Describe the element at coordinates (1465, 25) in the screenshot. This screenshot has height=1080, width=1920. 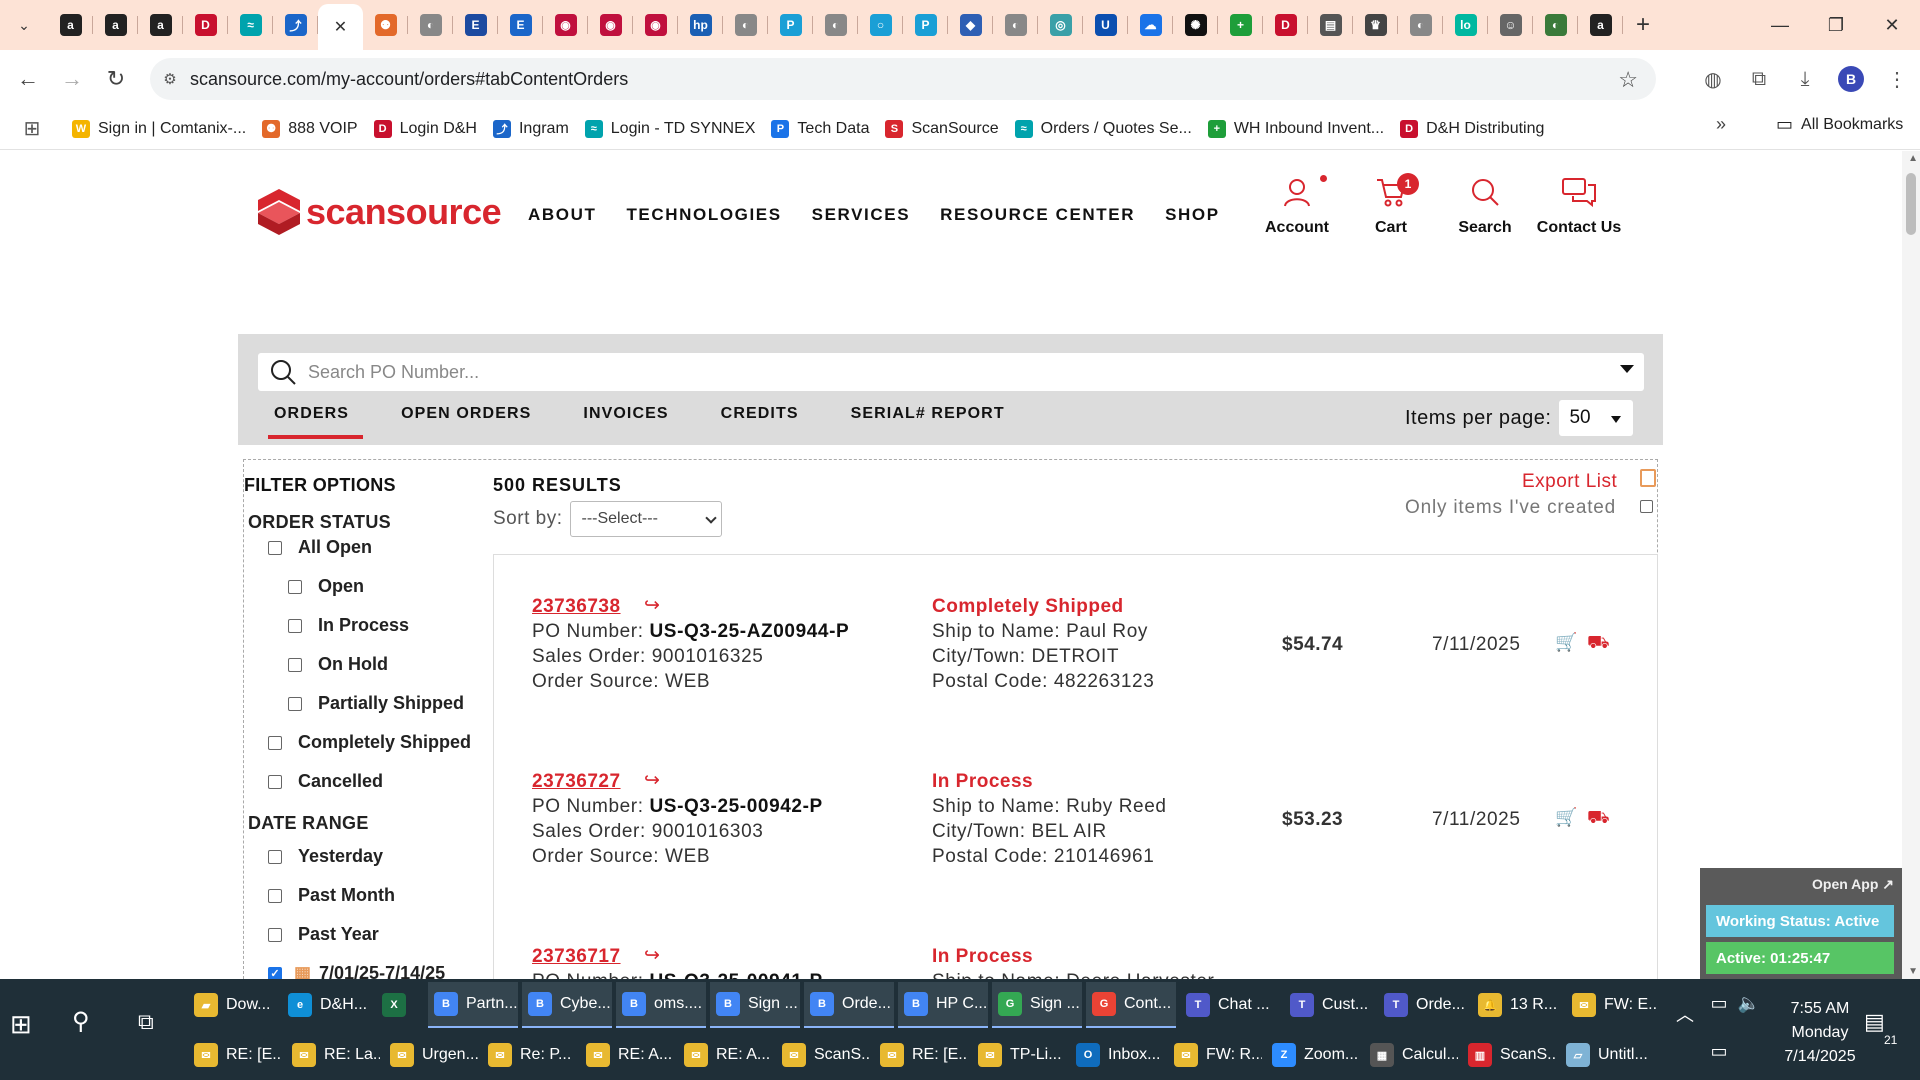
I see `browser-tab: lo` at that location.